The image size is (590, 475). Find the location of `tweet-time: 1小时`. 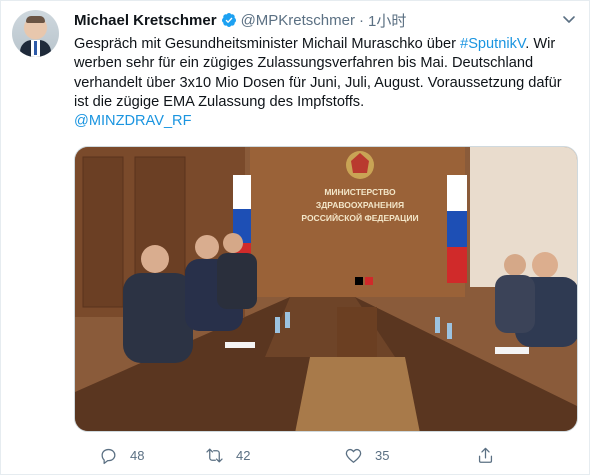

tweet-time: 1小时 is located at coordinates (387, 20).